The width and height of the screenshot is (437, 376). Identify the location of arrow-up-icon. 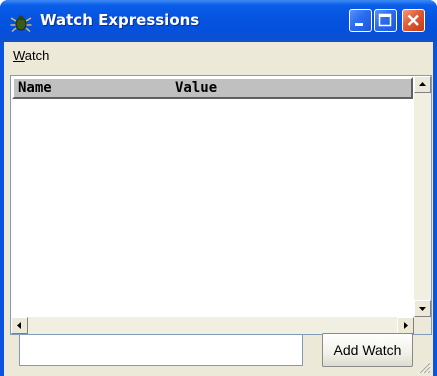
(422, 84).